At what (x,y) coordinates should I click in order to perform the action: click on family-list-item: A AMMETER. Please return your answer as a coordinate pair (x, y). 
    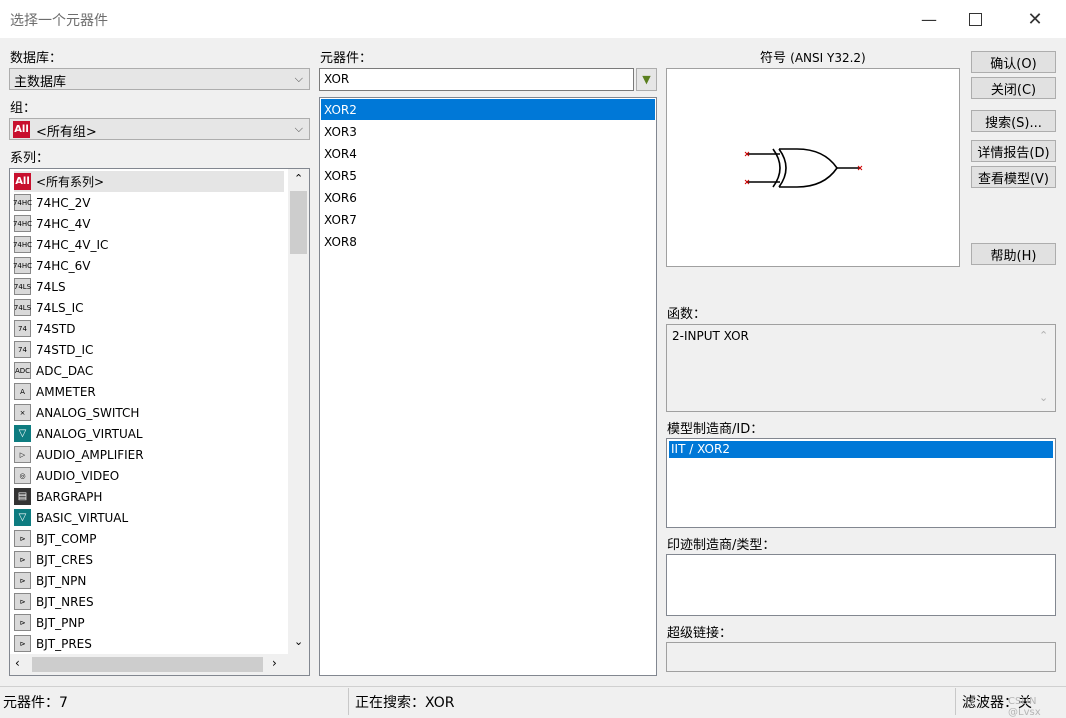
    Looking at the image, I should click on (149, 391).